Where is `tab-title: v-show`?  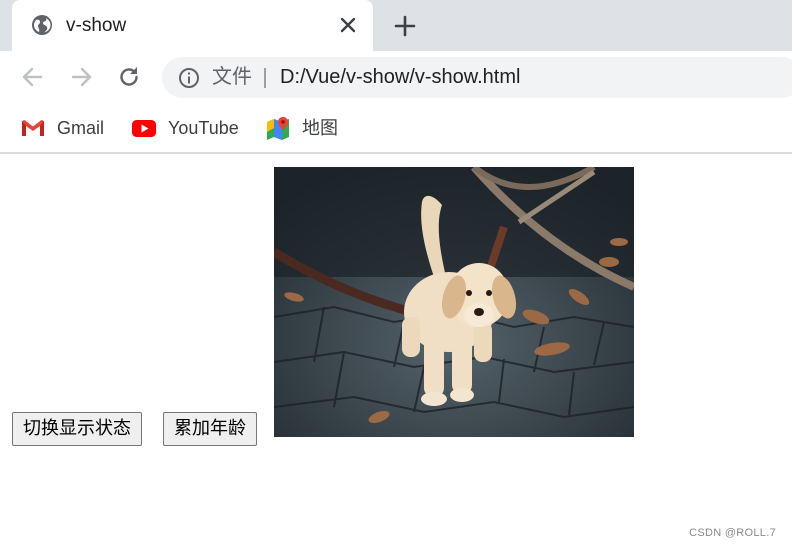 tab-title: v-show is located at coordinates (96, 25).